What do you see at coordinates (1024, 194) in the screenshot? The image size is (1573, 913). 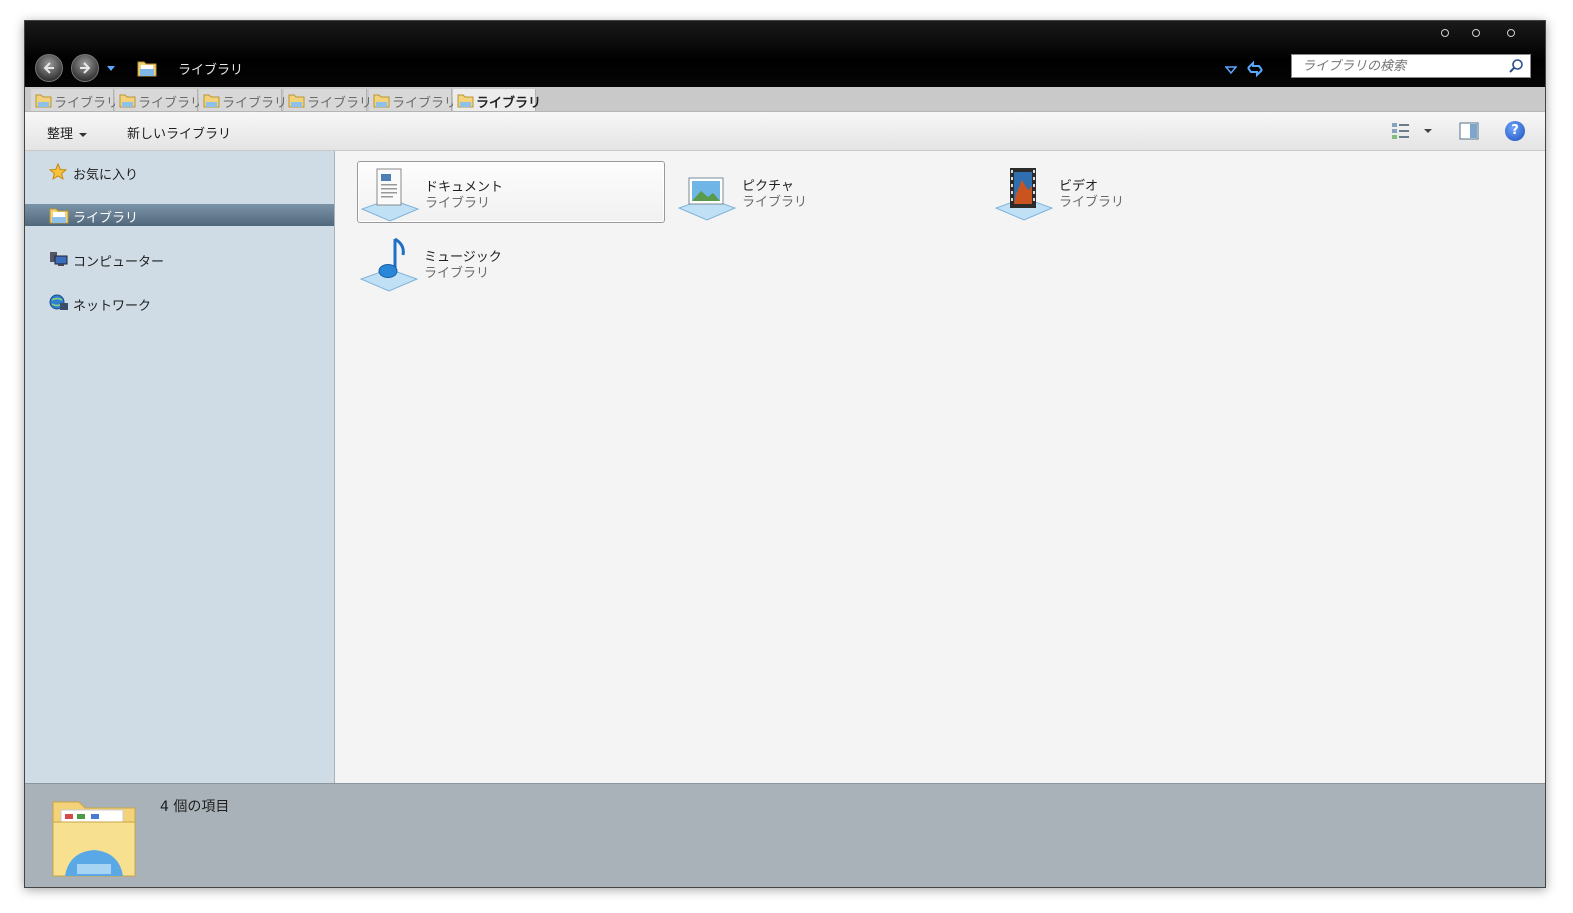 I see `video-icon` at bounding box center [1024, 194].